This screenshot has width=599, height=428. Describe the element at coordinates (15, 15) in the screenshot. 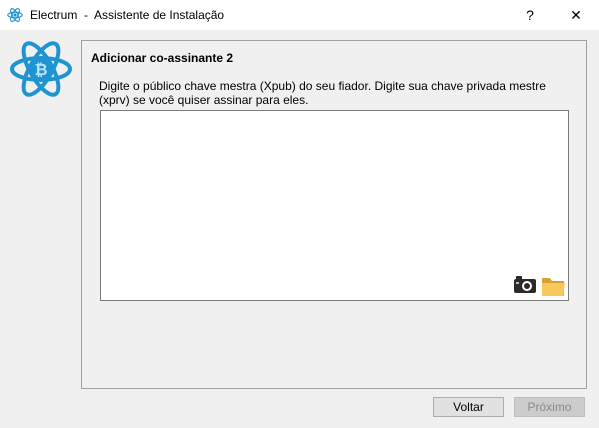

I see `electrum-app-icon` at that location.